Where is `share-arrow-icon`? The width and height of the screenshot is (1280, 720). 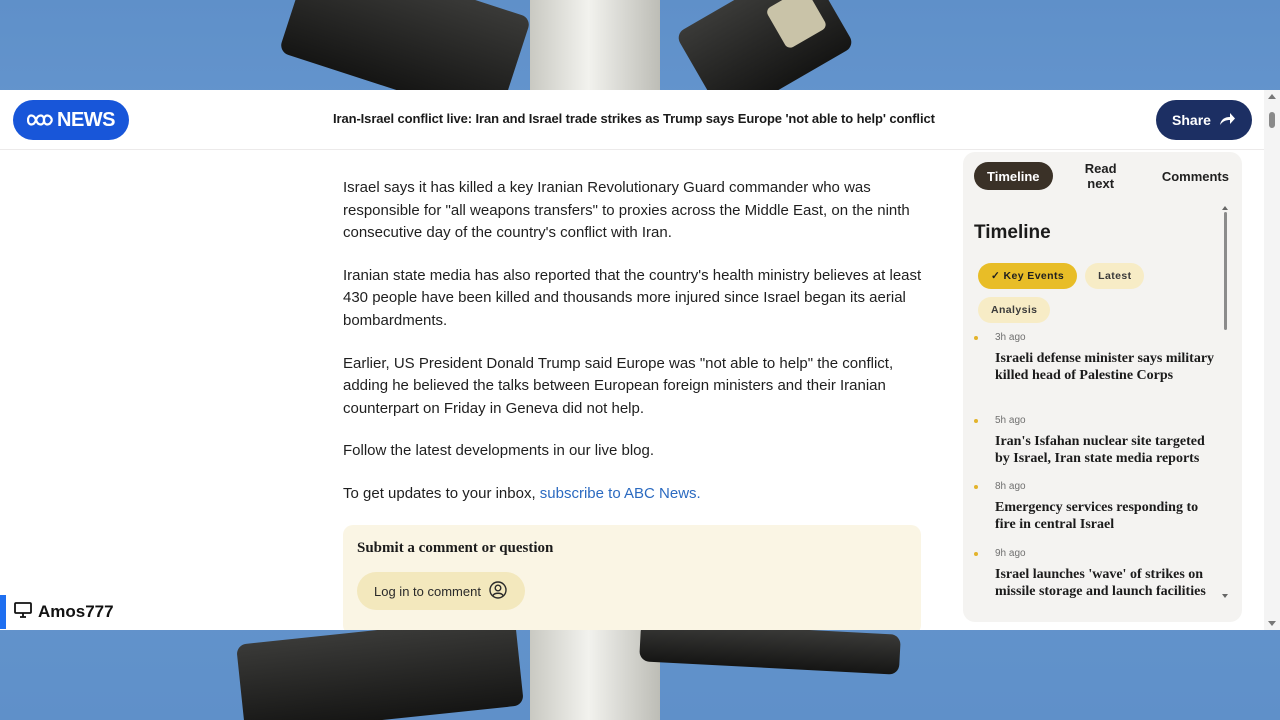
share-arrow-icon is located at coordinates (1227, 120).